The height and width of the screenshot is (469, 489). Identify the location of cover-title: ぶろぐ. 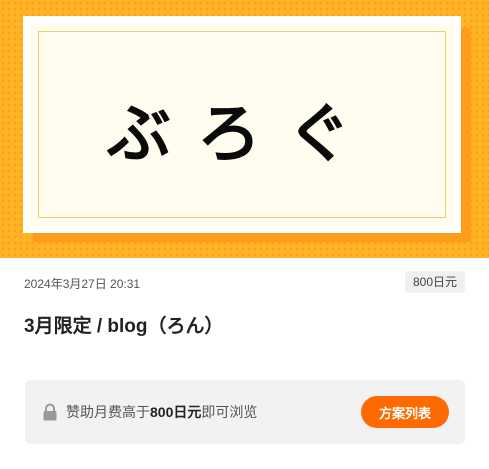
(242, 135).